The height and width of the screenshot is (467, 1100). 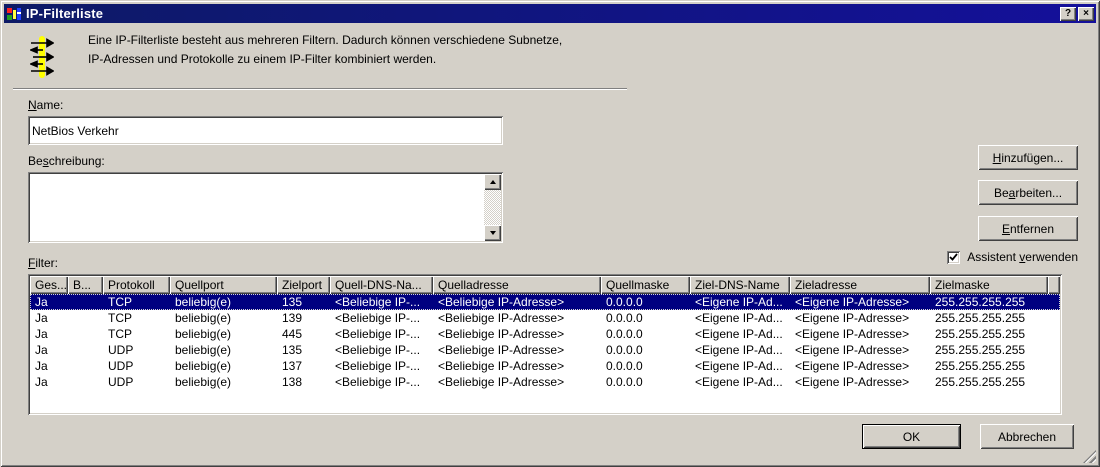 I want to click on column-header: Zielport, so click(x=303, y=285).